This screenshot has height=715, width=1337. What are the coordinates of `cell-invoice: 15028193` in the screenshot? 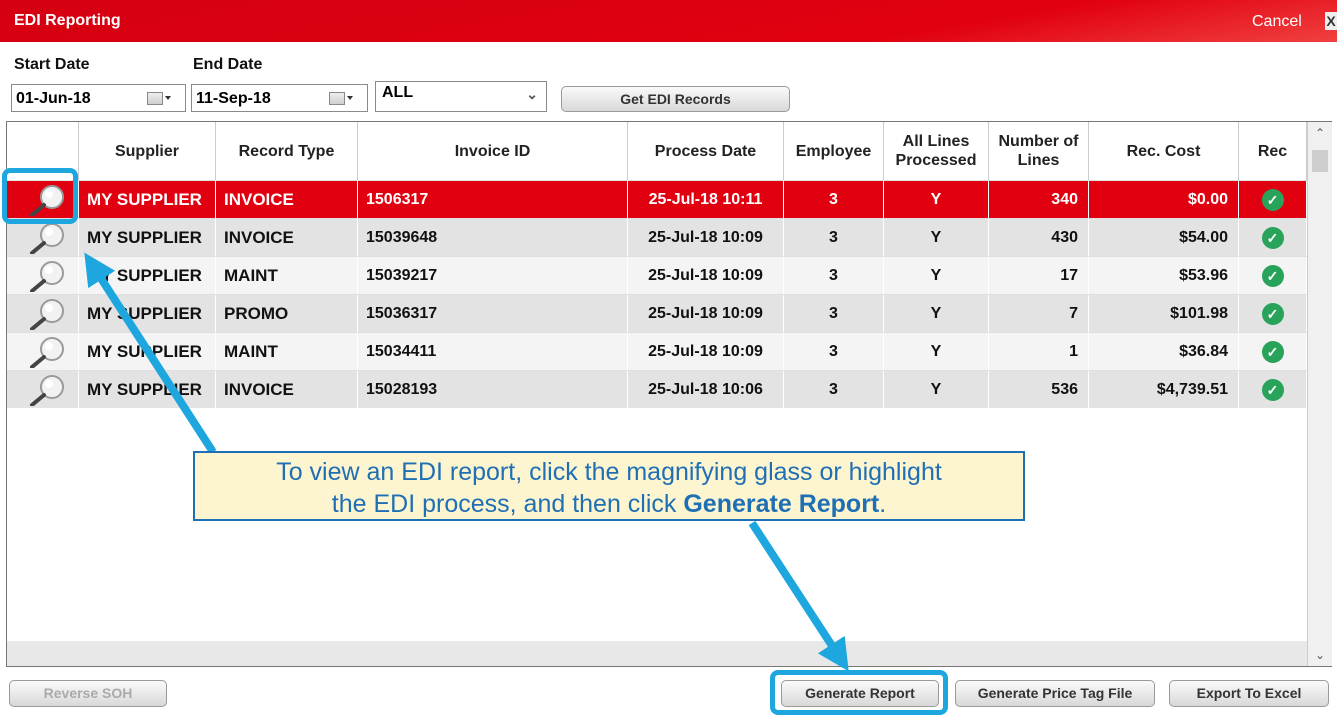 It's located at (493, 389).